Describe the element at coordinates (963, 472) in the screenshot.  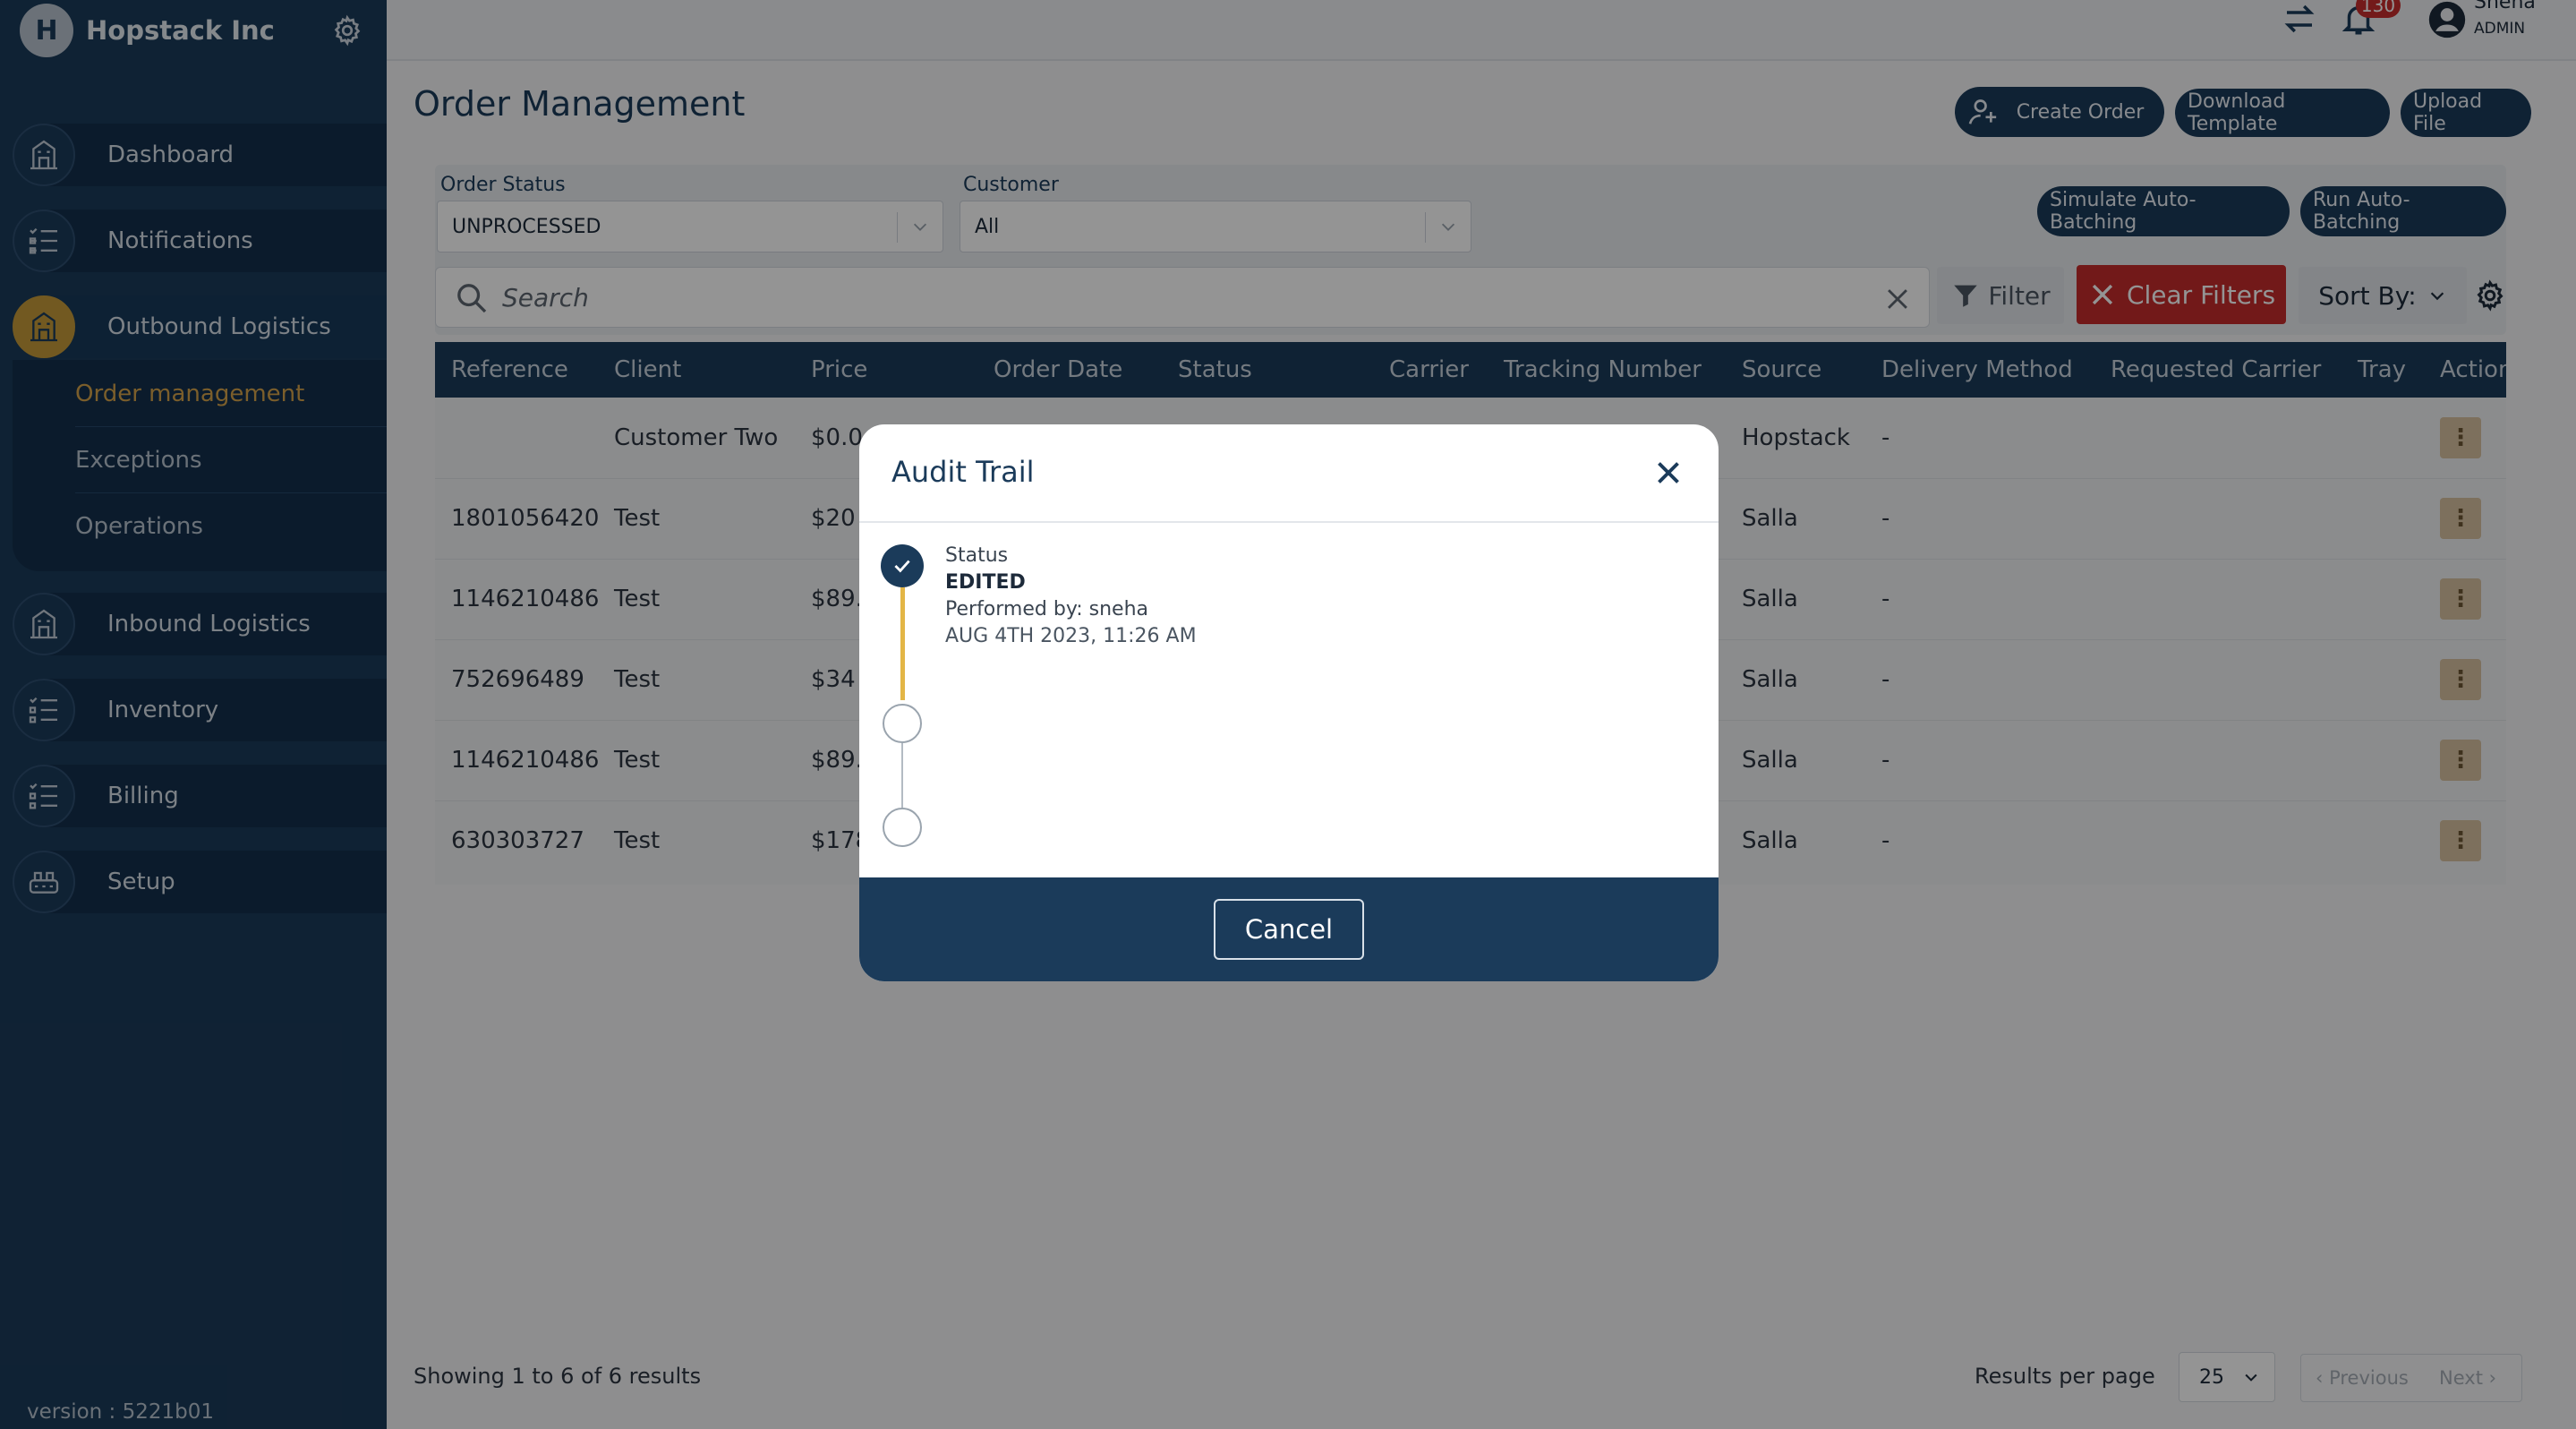
I see `modal-title: Audit Trail` at that location.